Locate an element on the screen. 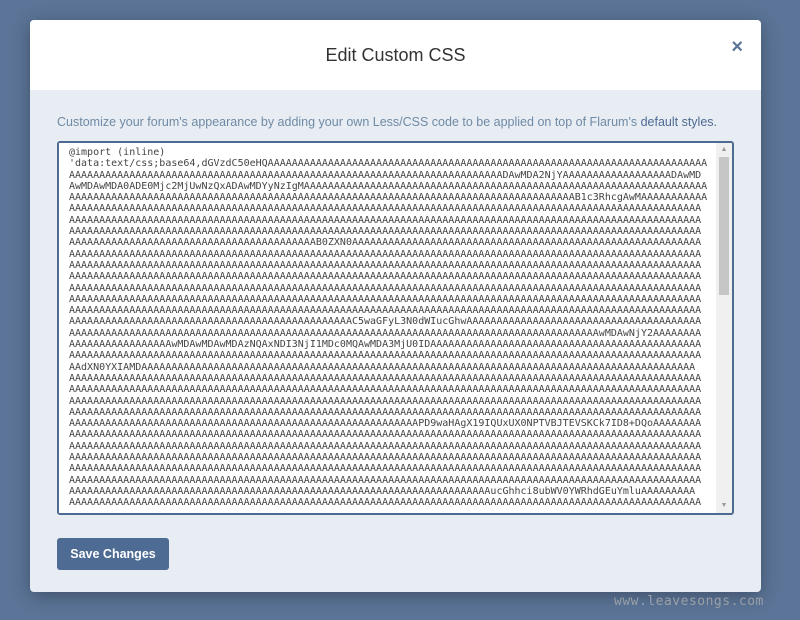 This screenshot has width=800, height=620. watermark: www.leavesongs.com is located at coordinates (689, 601).